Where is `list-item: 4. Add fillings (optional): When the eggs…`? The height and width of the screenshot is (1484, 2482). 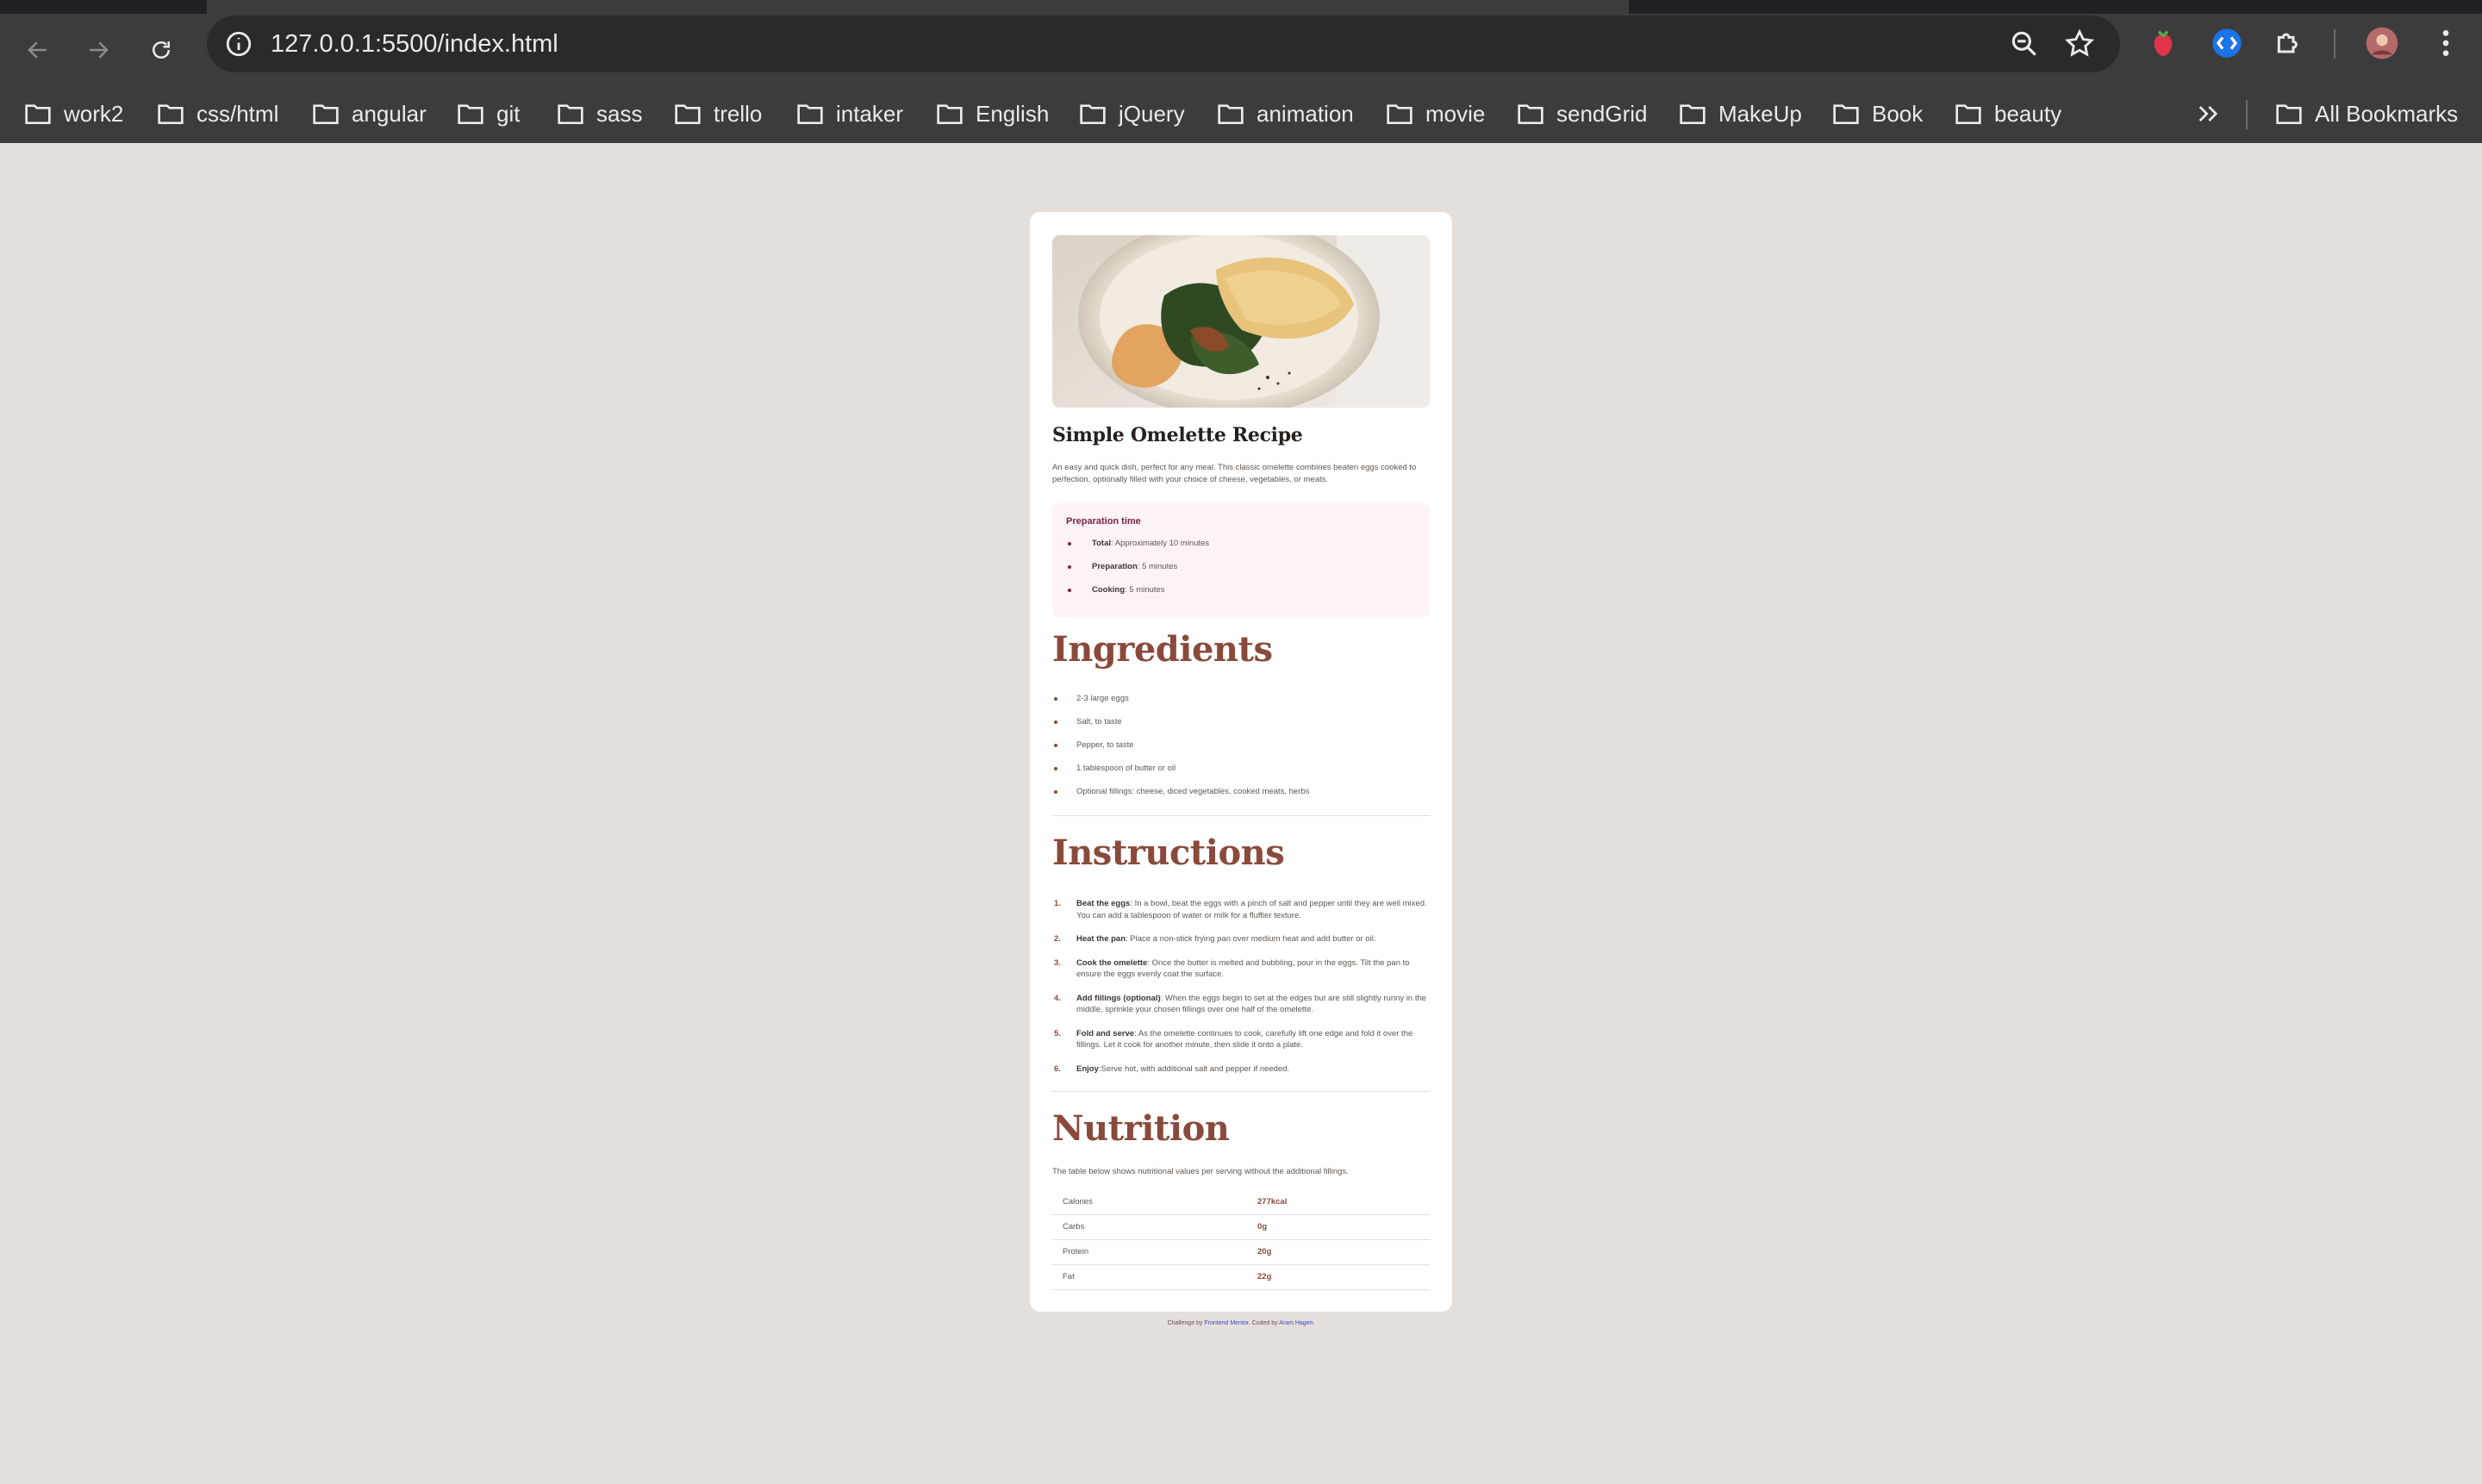 list-item: 4. Add fillings (optional): When the eggs… is located at coordinates (1240, 1004).